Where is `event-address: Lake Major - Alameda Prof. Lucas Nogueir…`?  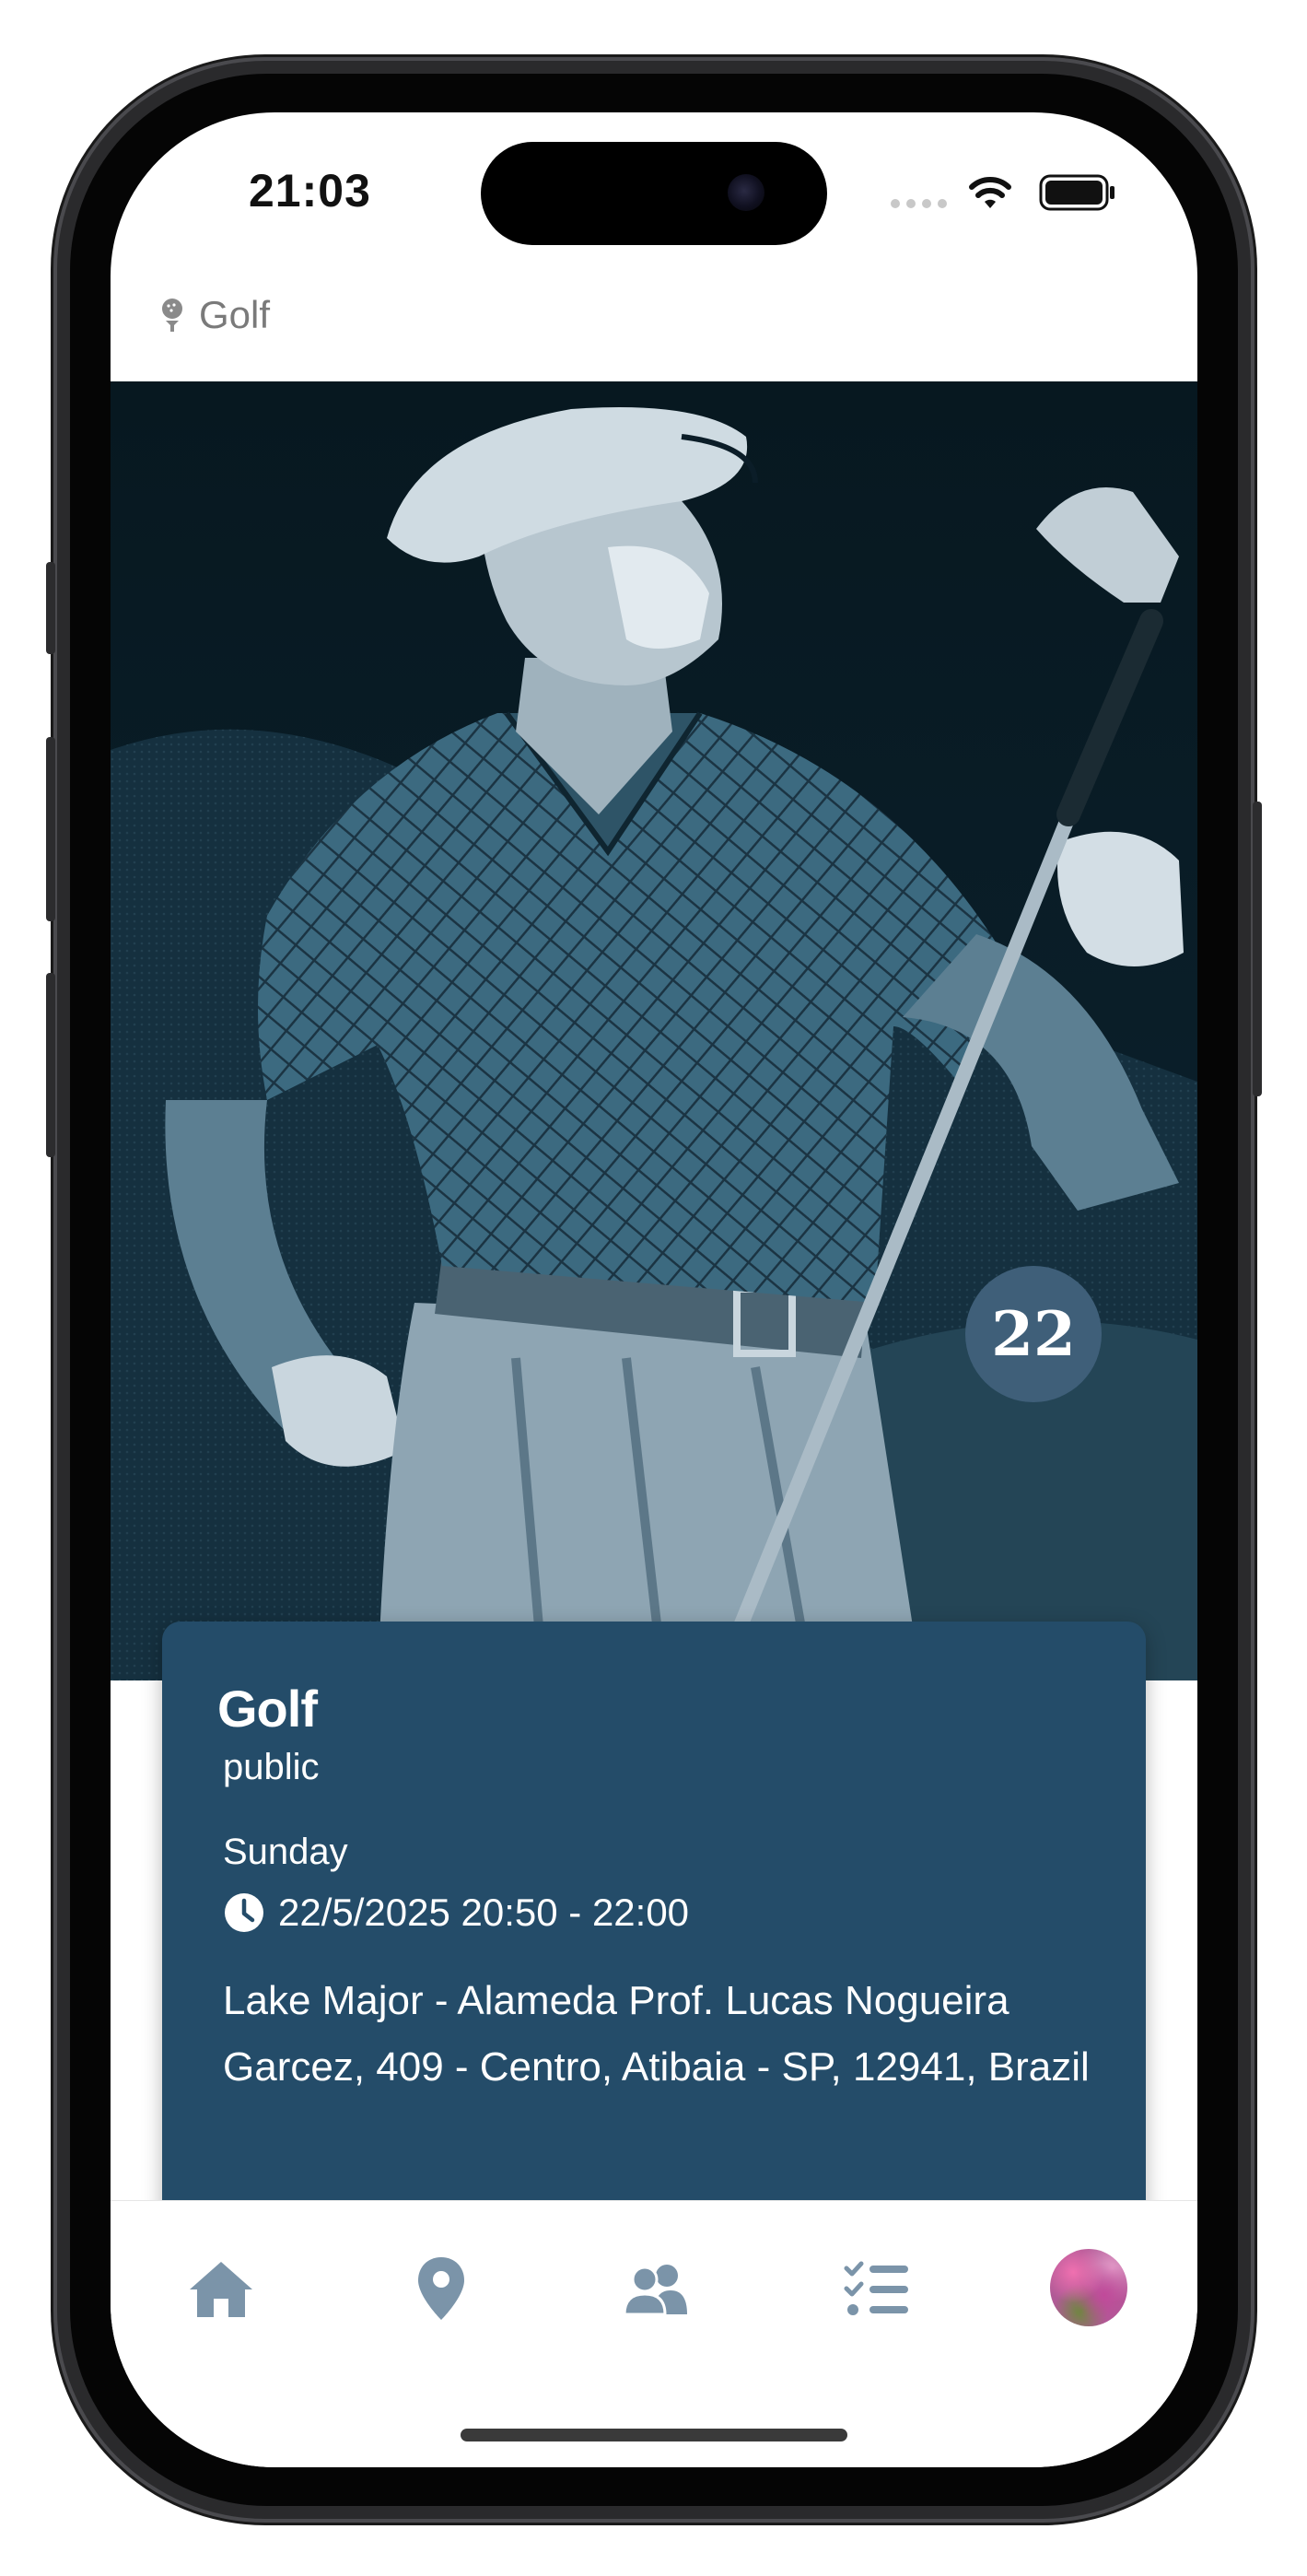
event-address: Lake Major - Alameda Prof. Lucas Nogueir… is located at coordinates (657, 2034).